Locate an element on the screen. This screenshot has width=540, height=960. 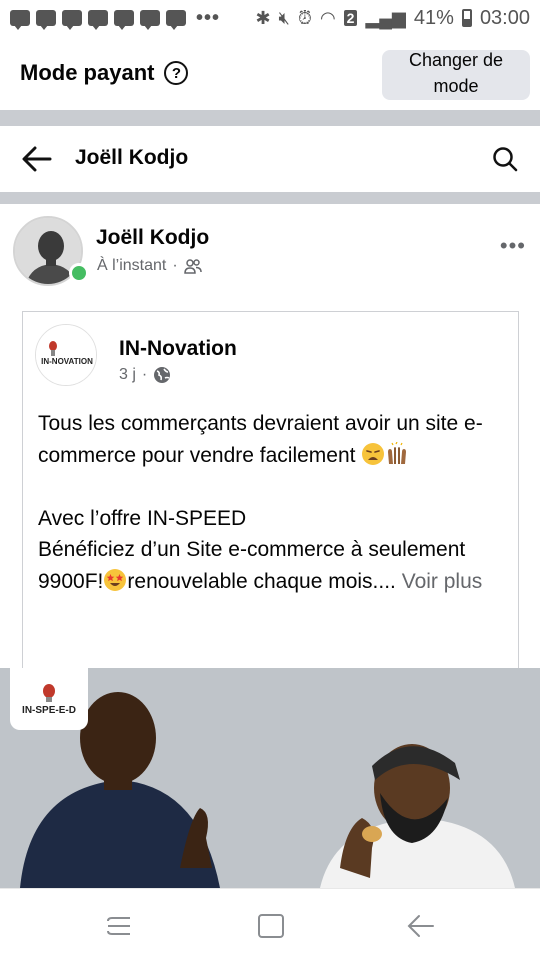
post-time: À l’instant is located at coordinates (131, 266).